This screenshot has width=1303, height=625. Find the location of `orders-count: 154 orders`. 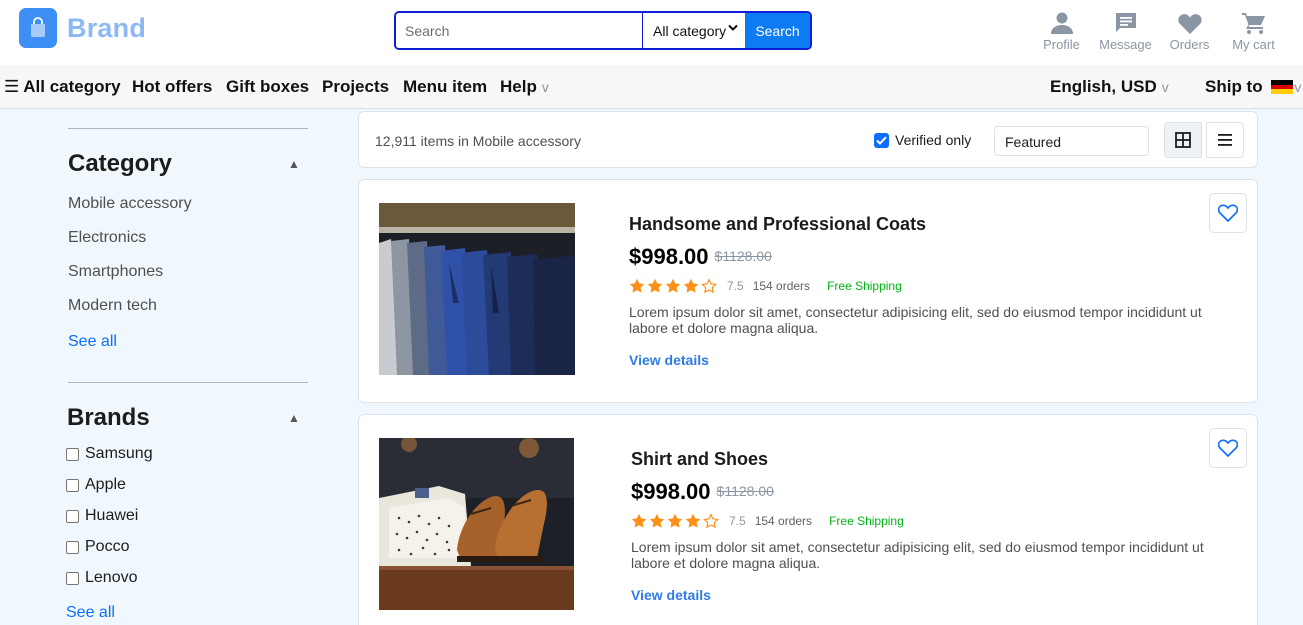

orders-count: 154 orders is located at coordinates (783, 521).